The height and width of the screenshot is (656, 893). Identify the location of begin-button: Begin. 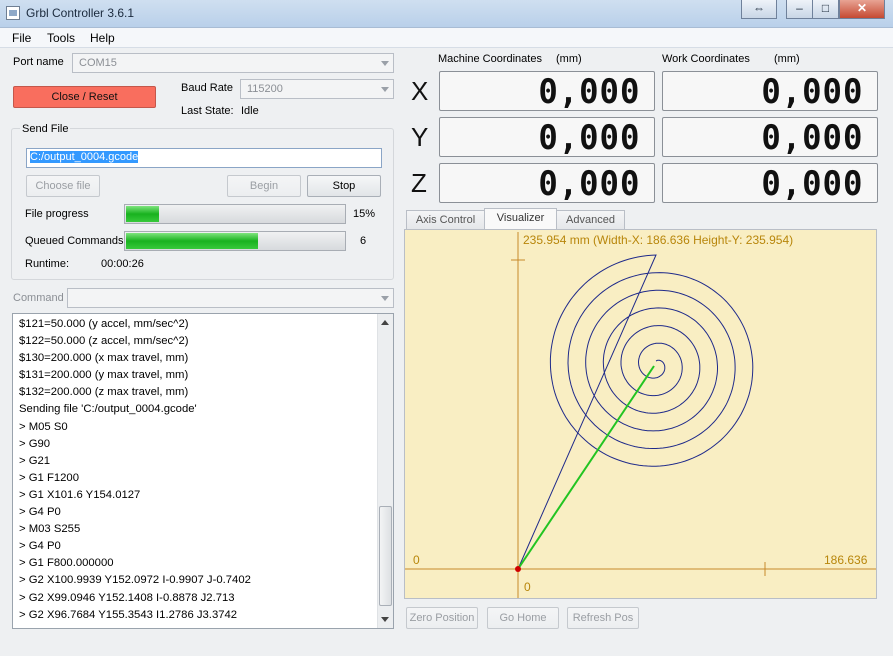
(264, 186).